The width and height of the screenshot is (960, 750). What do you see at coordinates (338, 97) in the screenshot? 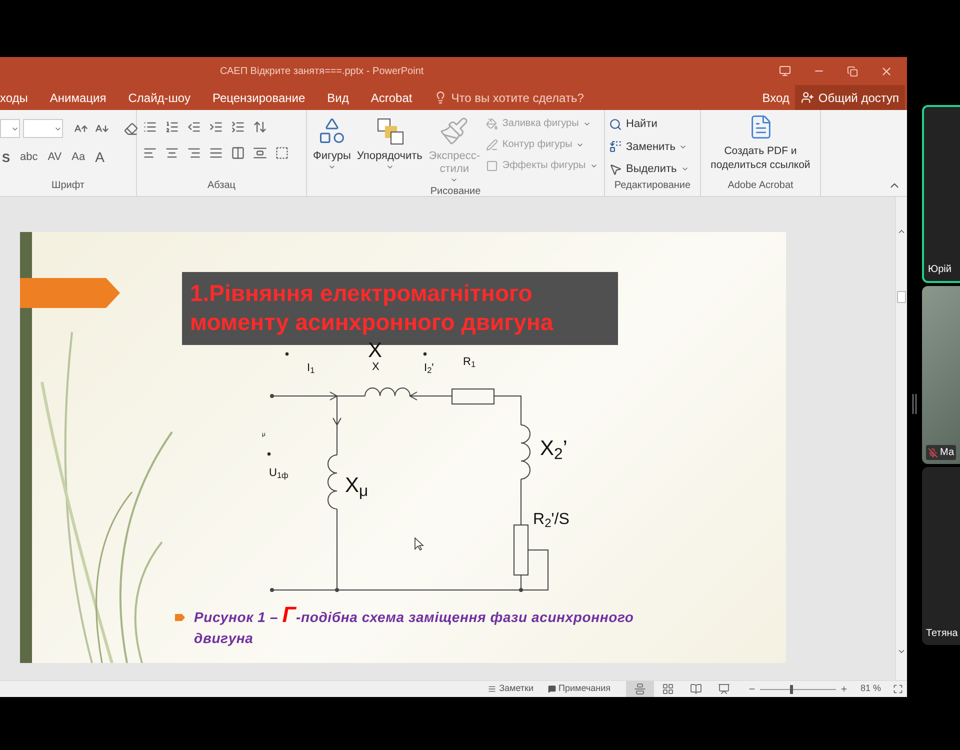
I see `ribbon-tab: Вид` at bounding box center [338, 97].